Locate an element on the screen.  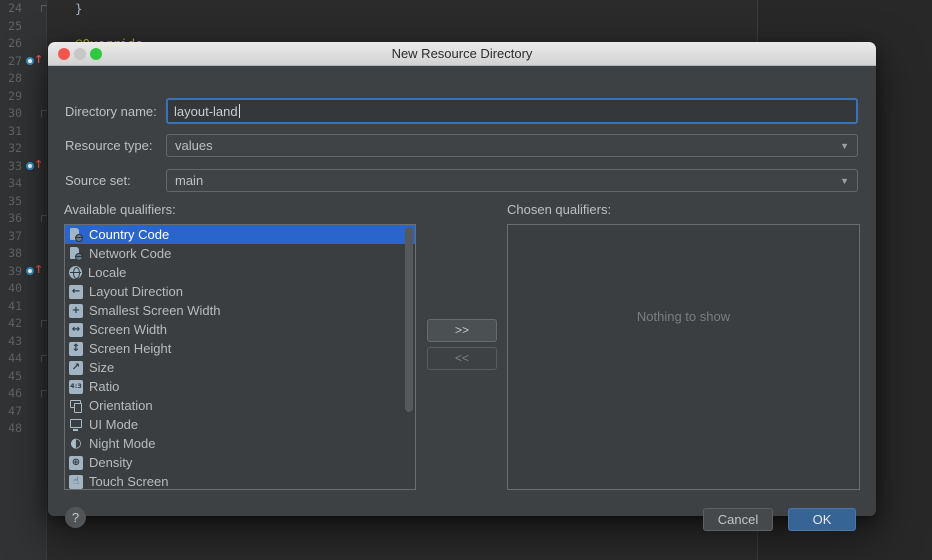
qualifier-list-item: Night Mode is located at coordinates (240, 443).